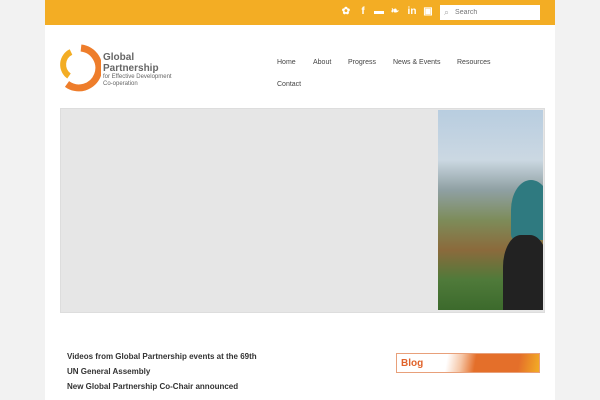 The image size is (600, 400). I want to click on linkedin-icon: in, so click(412, 12).